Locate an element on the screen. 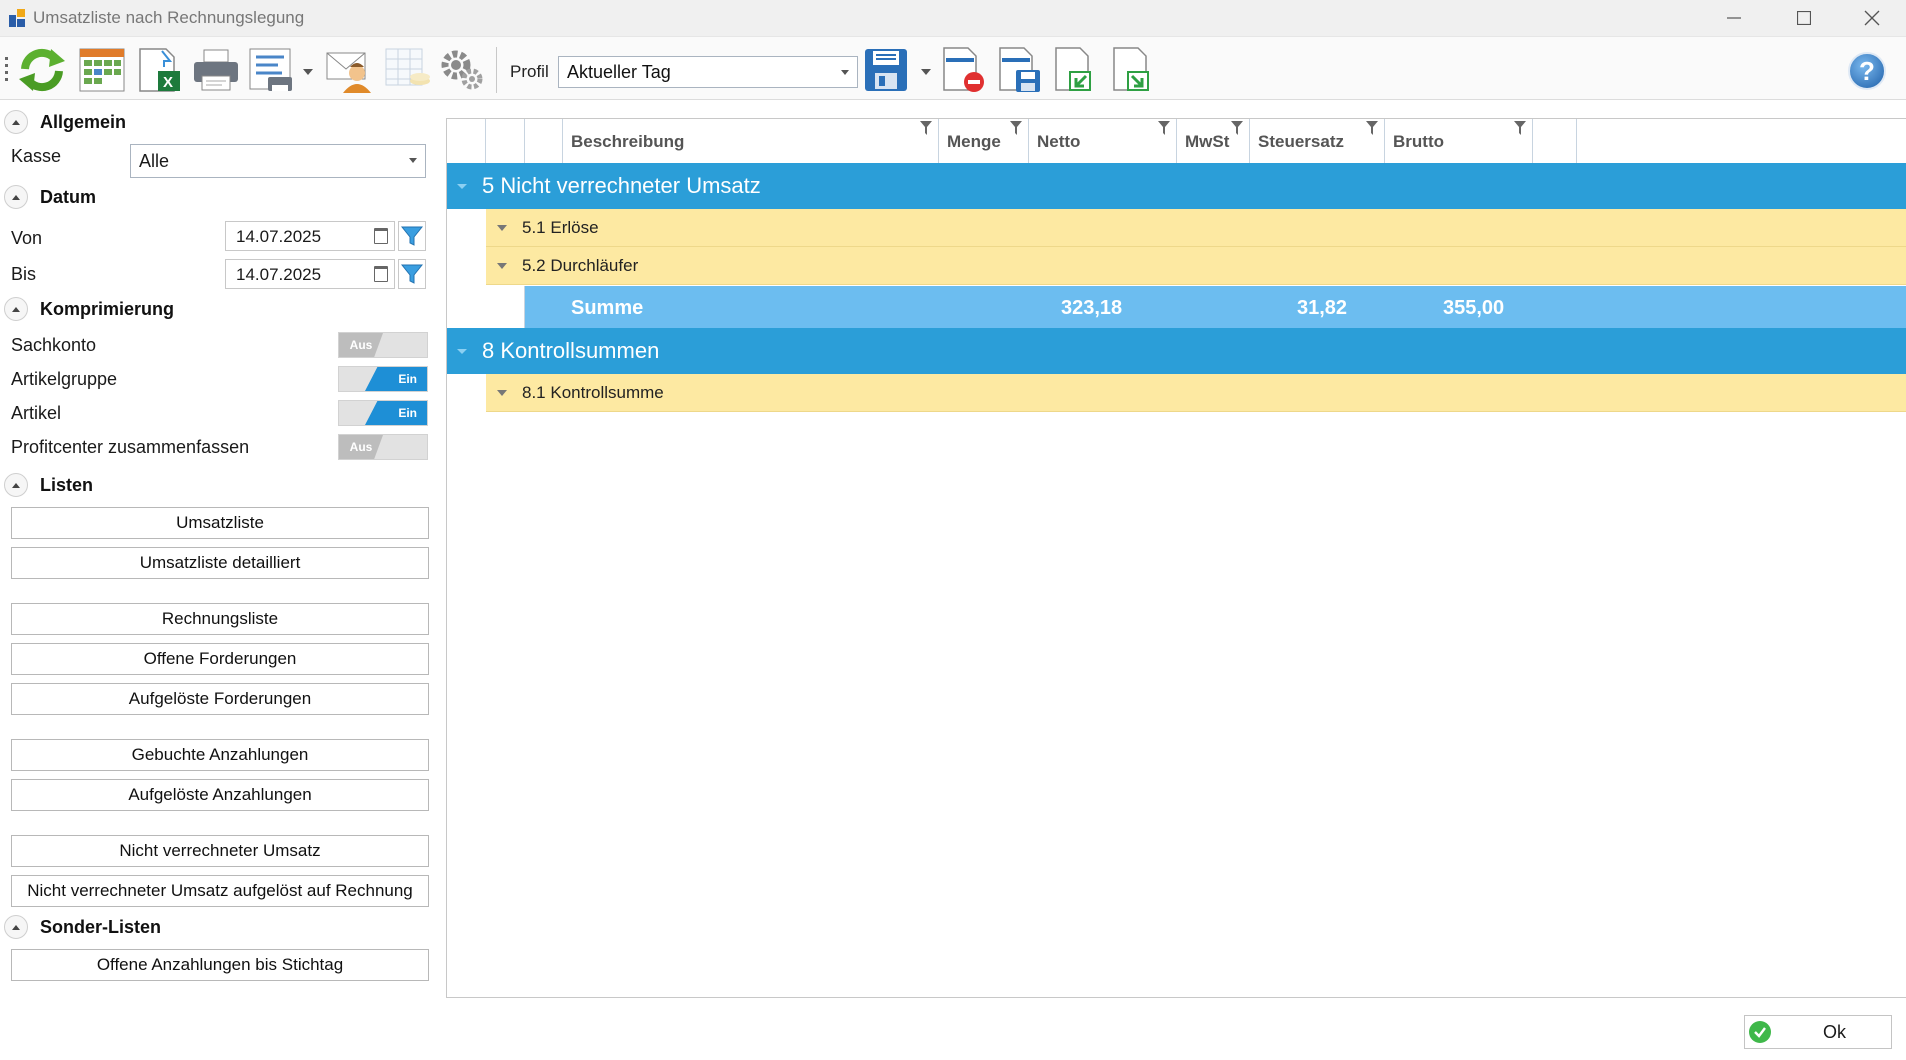 This screenshot has width=1906, height=1060. chevron-down-icon is located at coordinates (845, 72).